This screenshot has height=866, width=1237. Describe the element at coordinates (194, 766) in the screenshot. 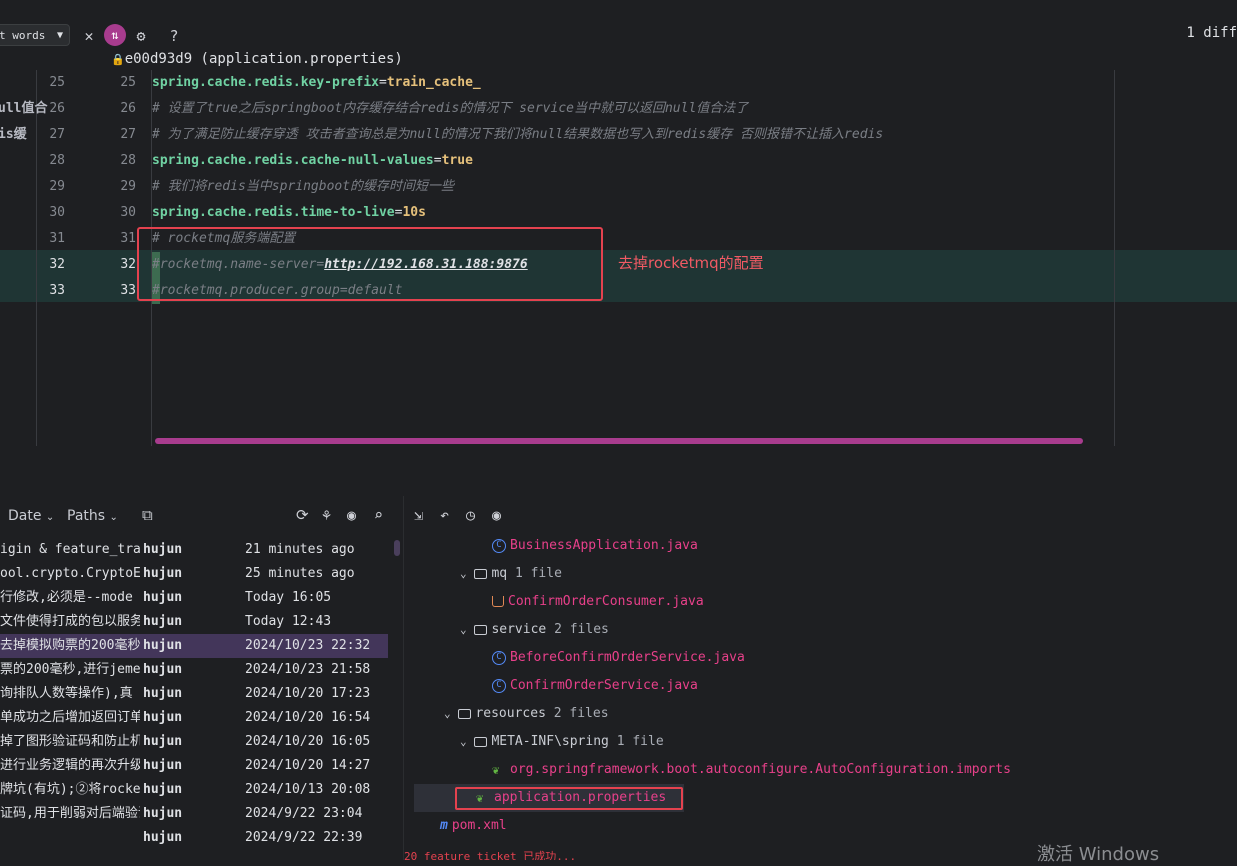

I see `commit-row: 进行业务逻辑的再次升级老hujun 2024/10/20 14:27` at that location.